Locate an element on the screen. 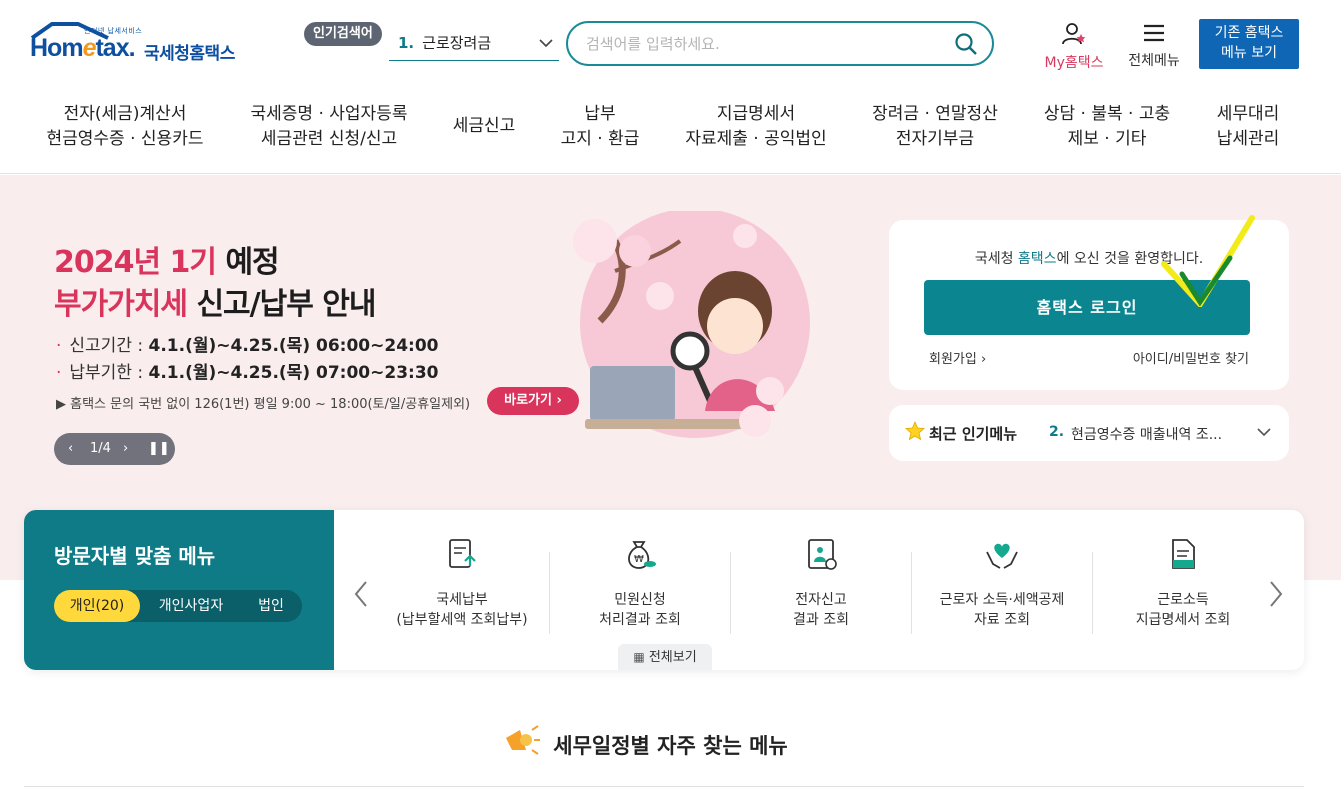 The image size is (1341, 790). hamburger-icon is located at coordinates (1154, 33).